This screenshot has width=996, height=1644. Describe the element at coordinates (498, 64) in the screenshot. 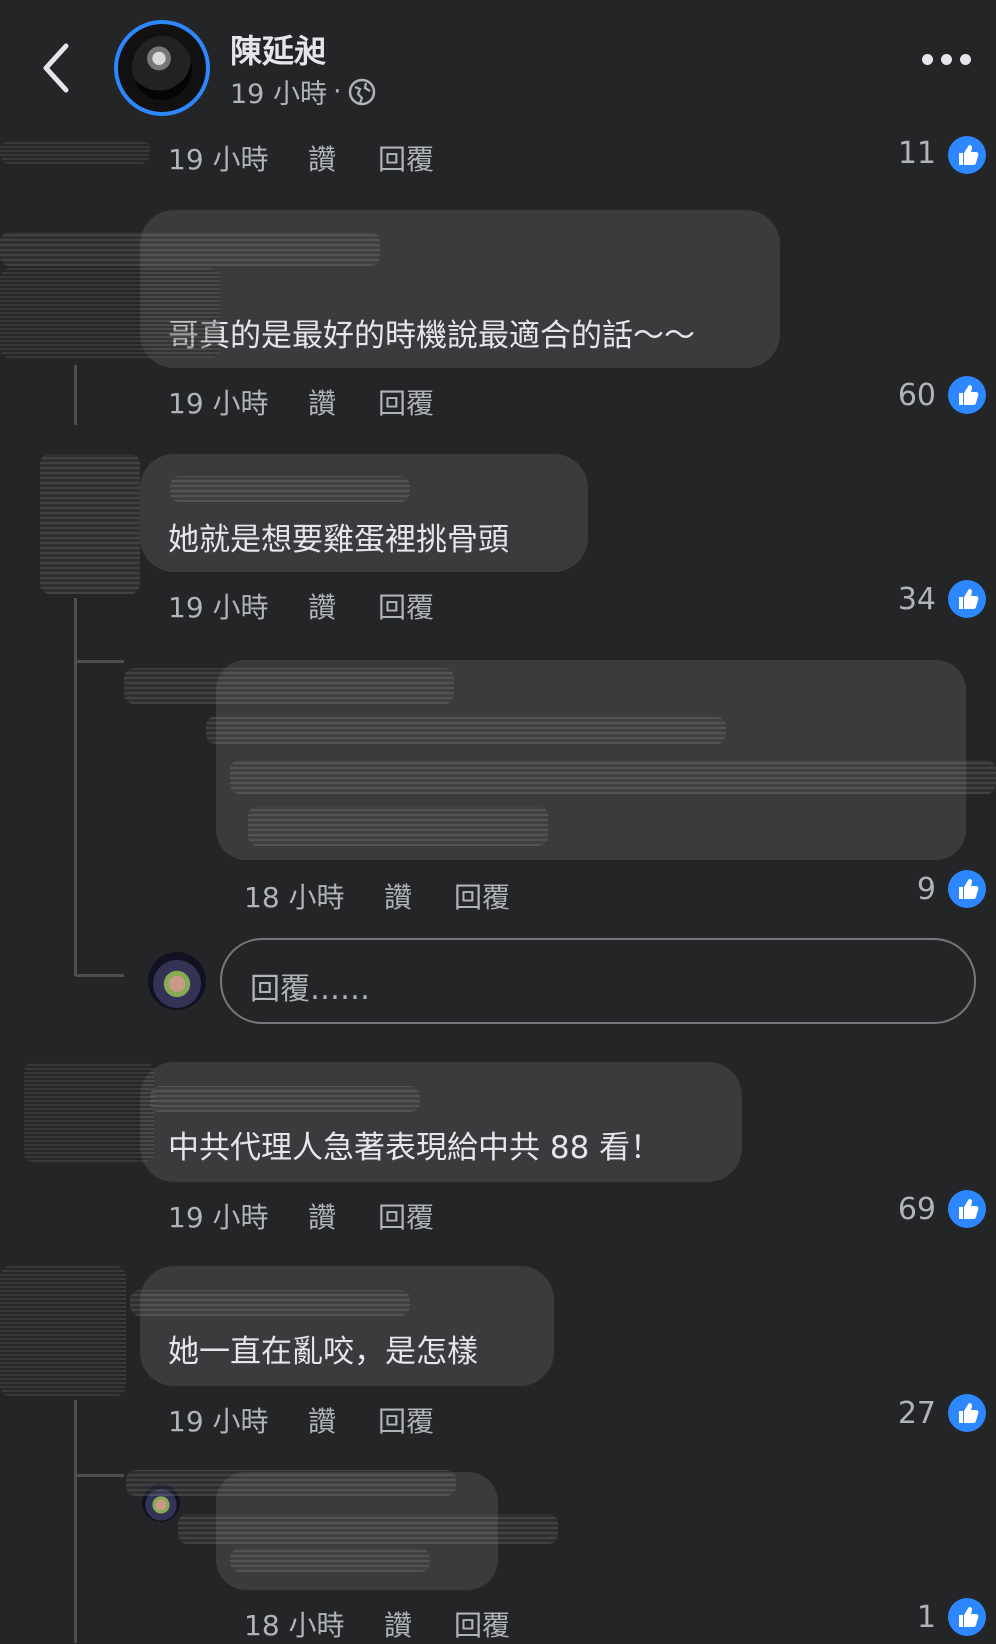

I see `post-header: 陳延昶 19 小時 ·` at that location.